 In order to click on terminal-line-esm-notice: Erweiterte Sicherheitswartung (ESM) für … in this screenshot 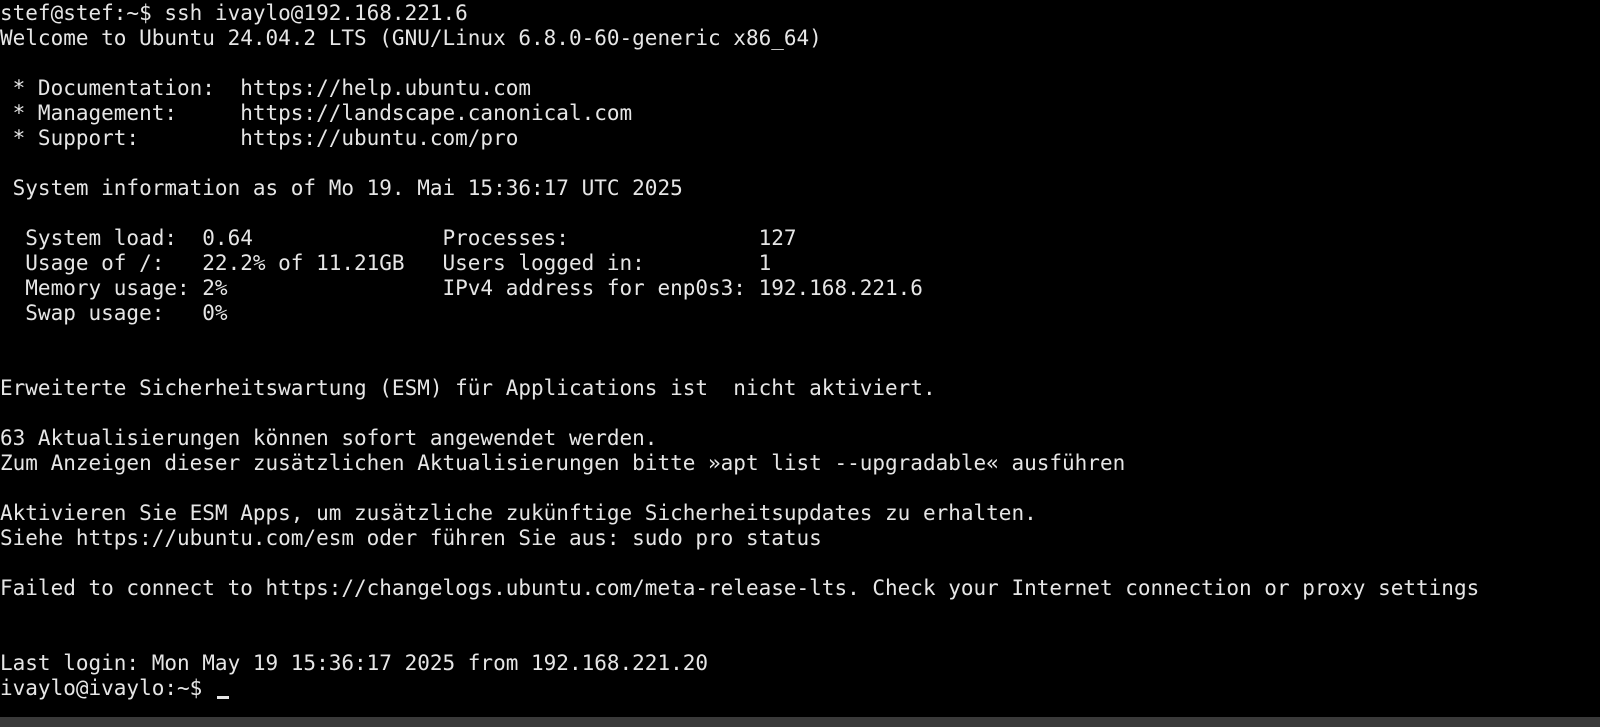, I will do `click(468, 388)`.